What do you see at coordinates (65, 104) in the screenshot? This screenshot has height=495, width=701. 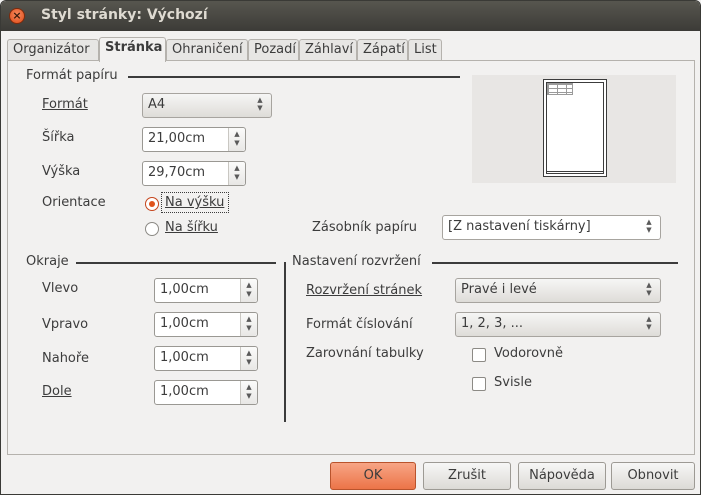 I see `format-label: Formát` at bounding box center [65, 104].